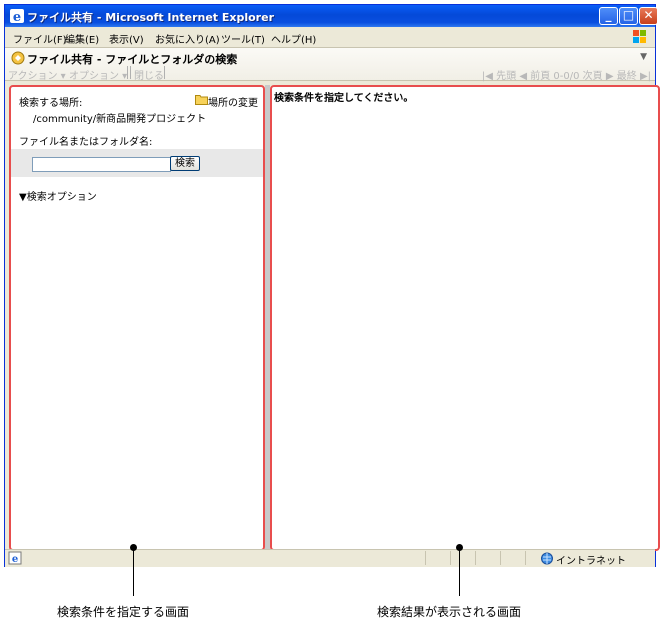 This screenshot has height=624, width=660. Describe the element at coordinates (449, 612) in the screenshot. I see `caption-right: 検索結果が表示される画面` at that location.